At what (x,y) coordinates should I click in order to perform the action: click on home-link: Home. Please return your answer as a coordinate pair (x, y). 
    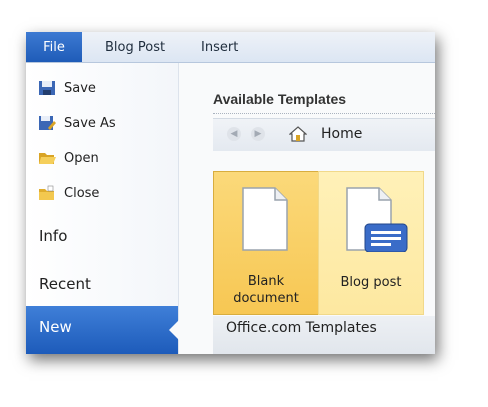
    Looking at the image, I should click on (341, 134).